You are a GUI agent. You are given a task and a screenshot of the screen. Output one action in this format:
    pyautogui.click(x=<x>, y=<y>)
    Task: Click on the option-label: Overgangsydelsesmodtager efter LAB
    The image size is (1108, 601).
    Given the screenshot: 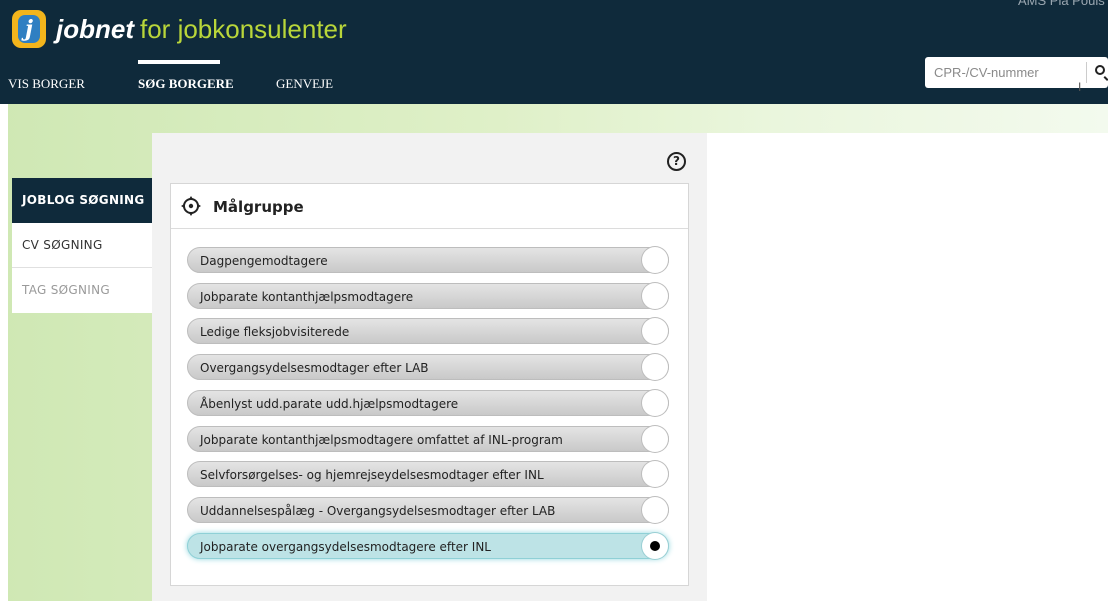 What is the action you would take?
    pyautogui.click(x=314, y=368)
    